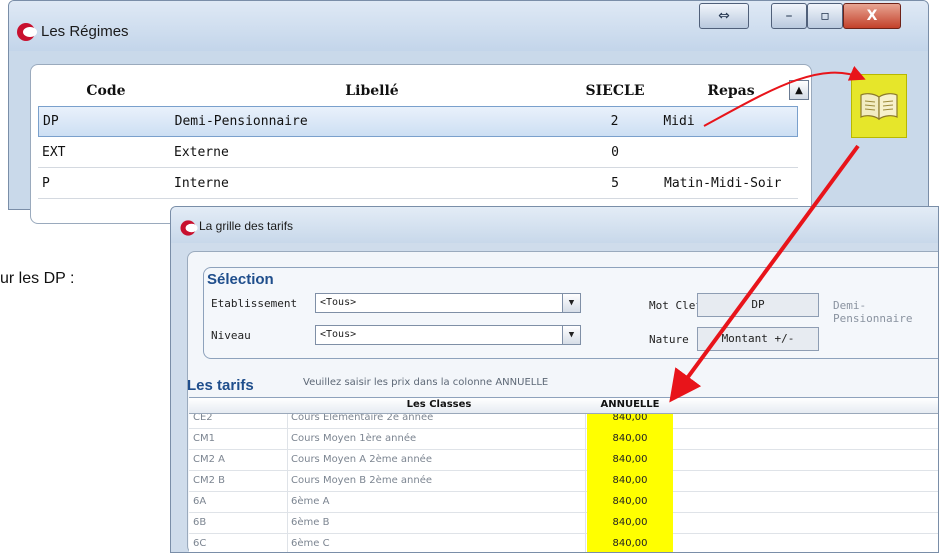  I want to click on annotation-arrows, so click(767, 234).